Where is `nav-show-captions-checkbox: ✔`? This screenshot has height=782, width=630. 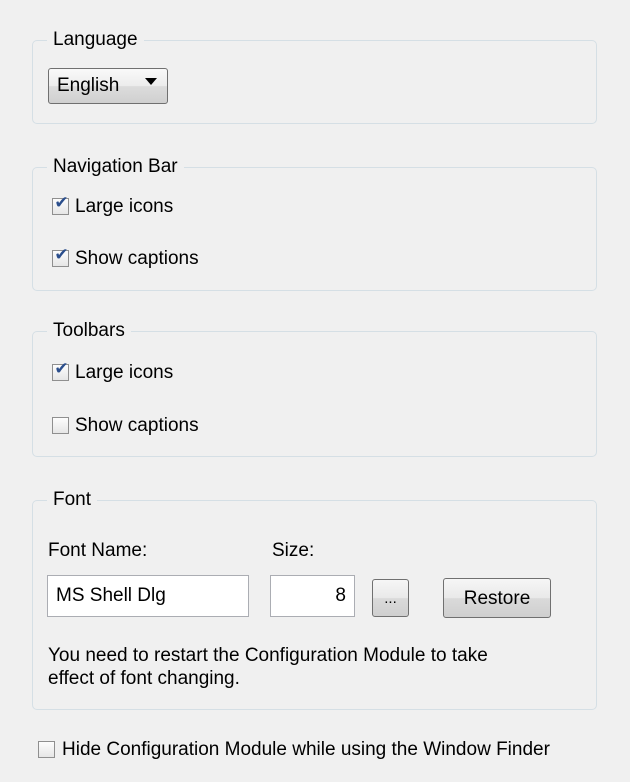
nav-show-captions-checkbox: ✔ is located at coordinates (60, 256).